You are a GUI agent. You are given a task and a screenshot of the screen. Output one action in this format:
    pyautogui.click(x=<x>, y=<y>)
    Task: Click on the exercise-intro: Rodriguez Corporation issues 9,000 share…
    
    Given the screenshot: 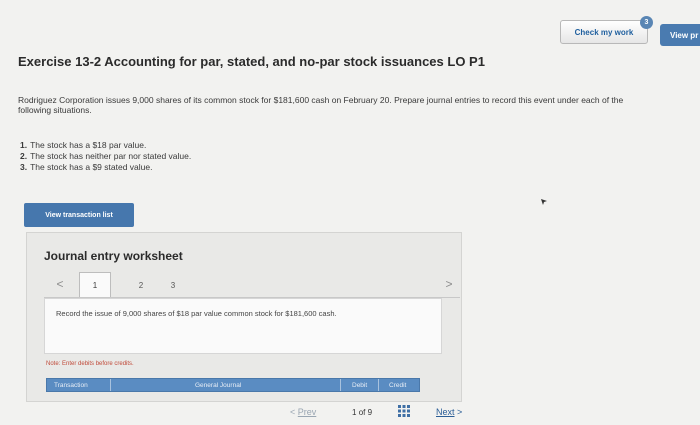 What is the action you would take?
    pyautogui.click(x=321, y=105)
    